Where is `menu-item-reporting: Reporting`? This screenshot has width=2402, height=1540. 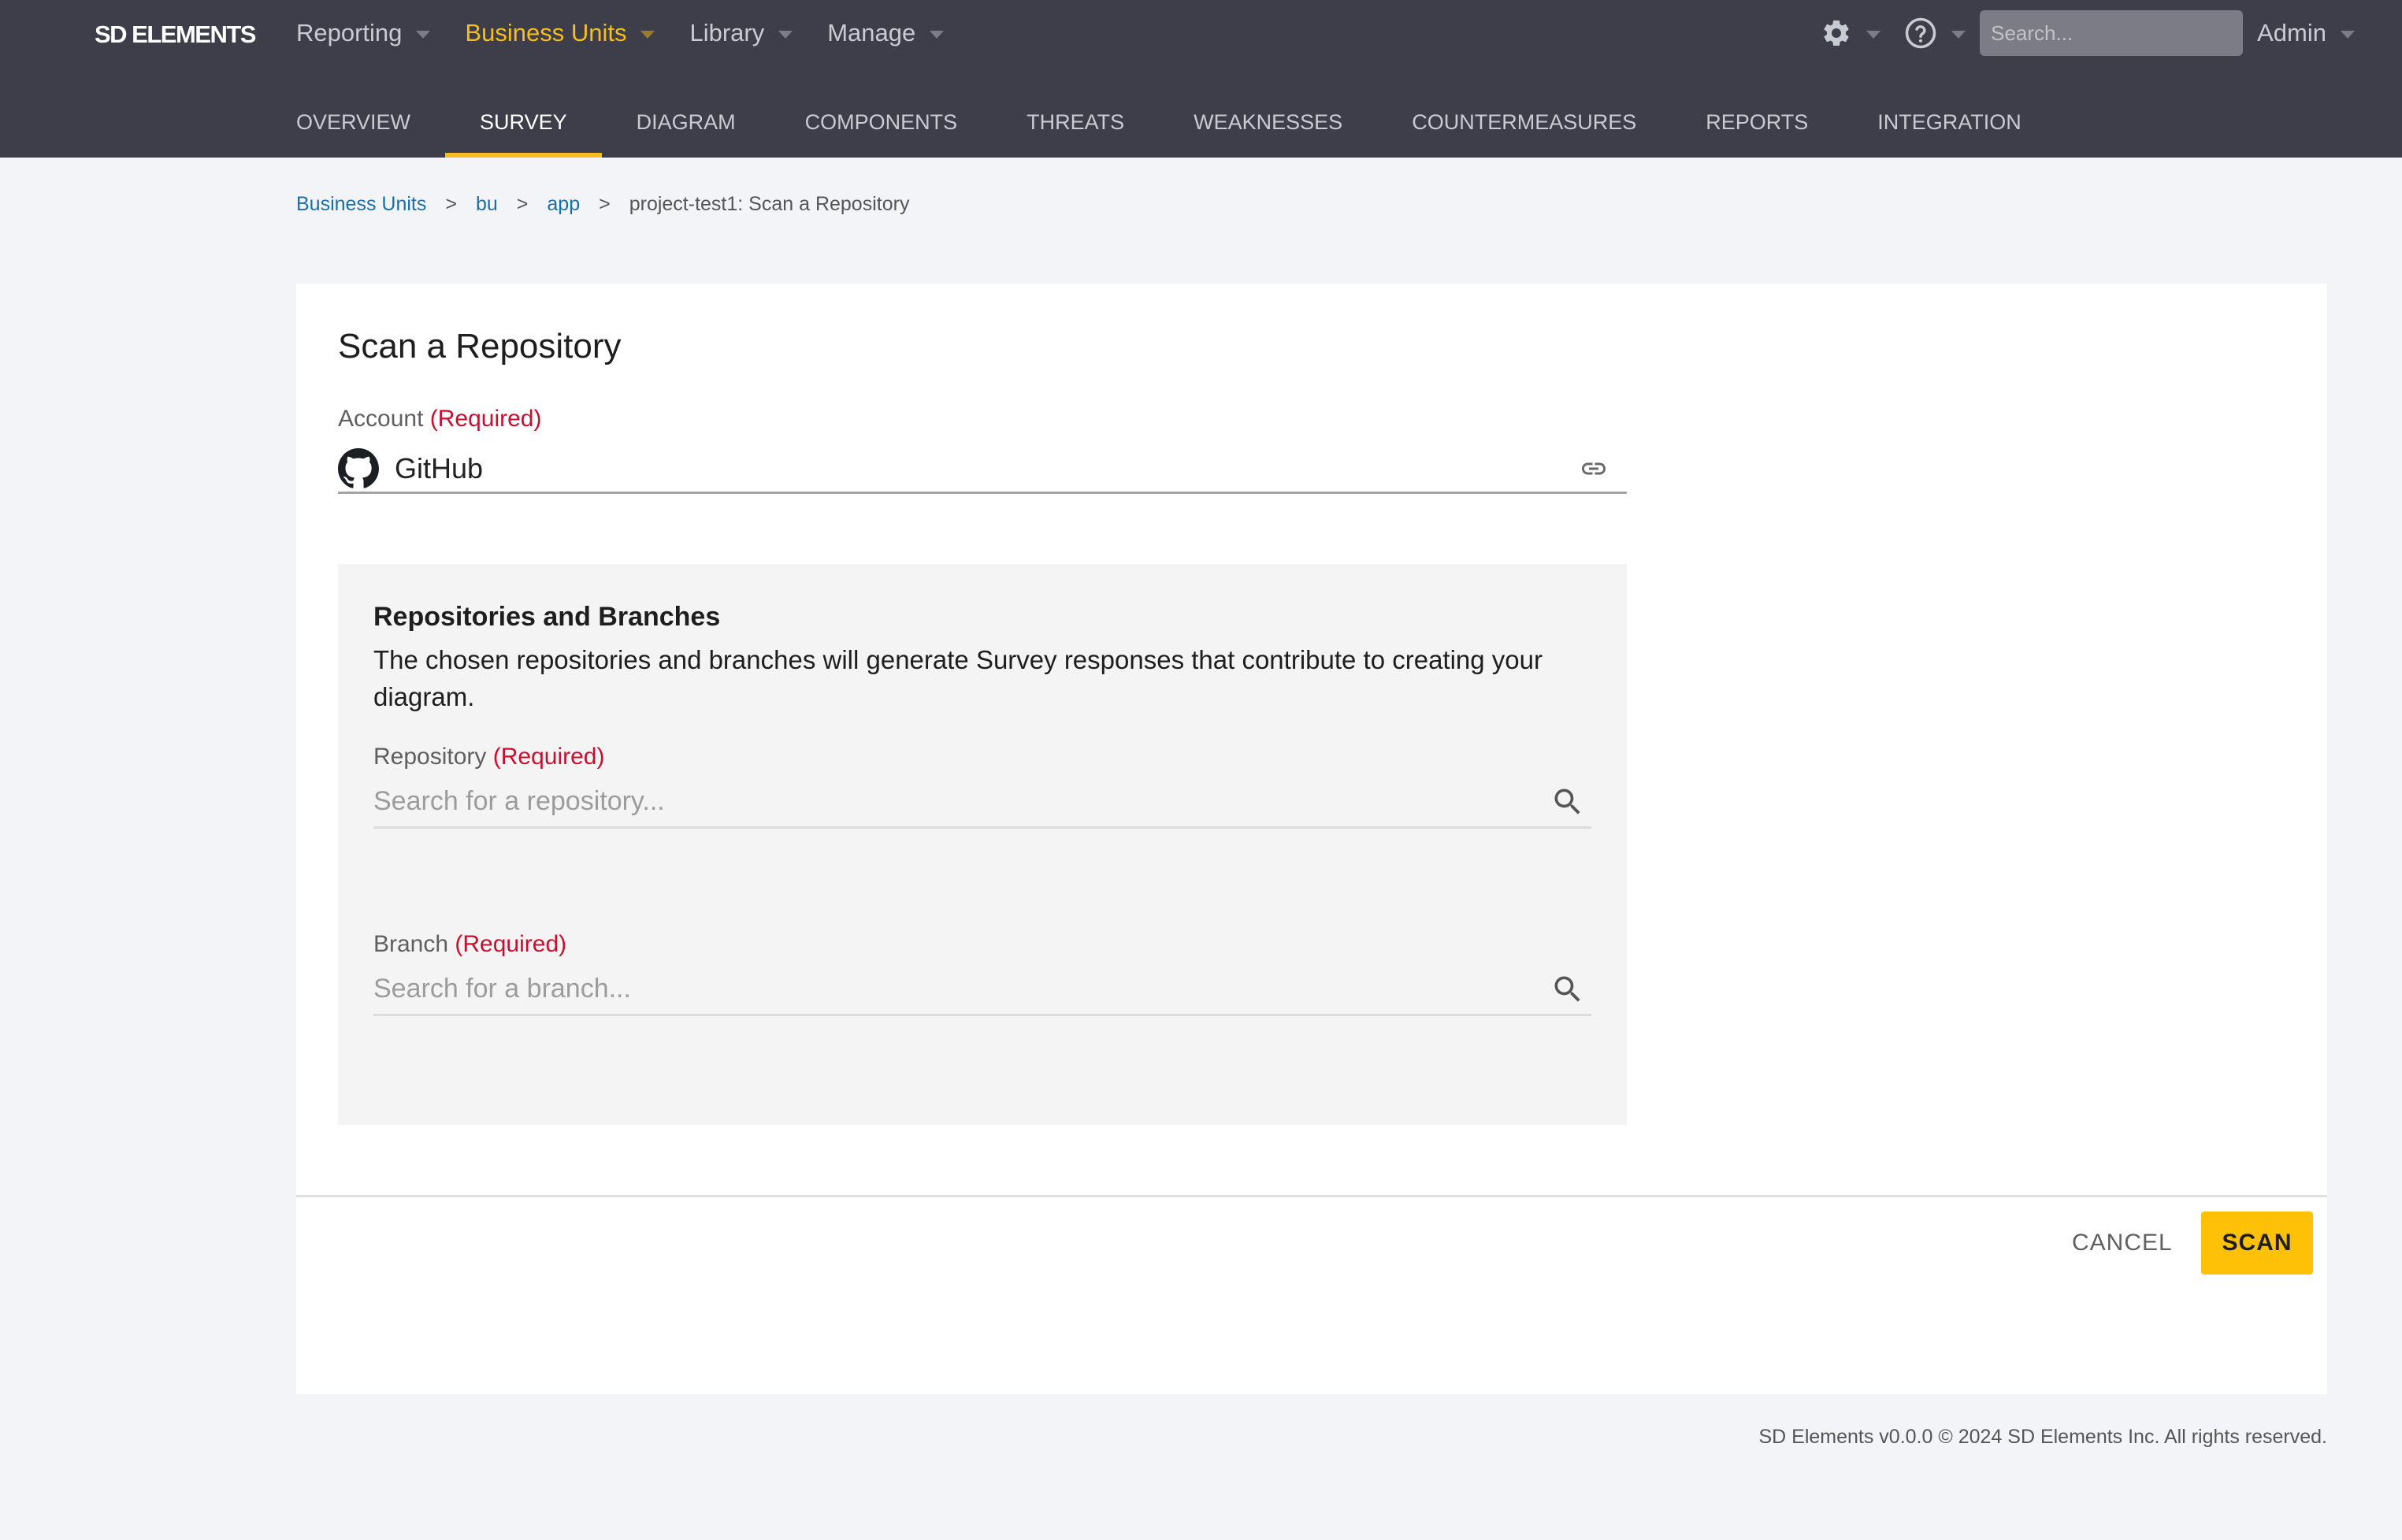 menu-item-reporting: Reporting is located at coordinates (363, 33).